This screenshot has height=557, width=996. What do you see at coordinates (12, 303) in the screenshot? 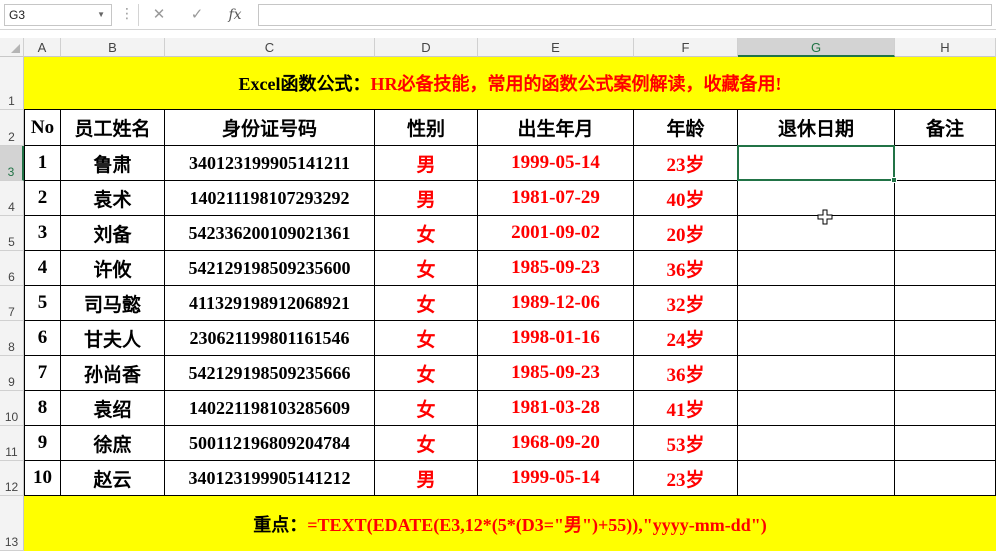
I see `row-header-7: 7` at bounding box center [12, 303].